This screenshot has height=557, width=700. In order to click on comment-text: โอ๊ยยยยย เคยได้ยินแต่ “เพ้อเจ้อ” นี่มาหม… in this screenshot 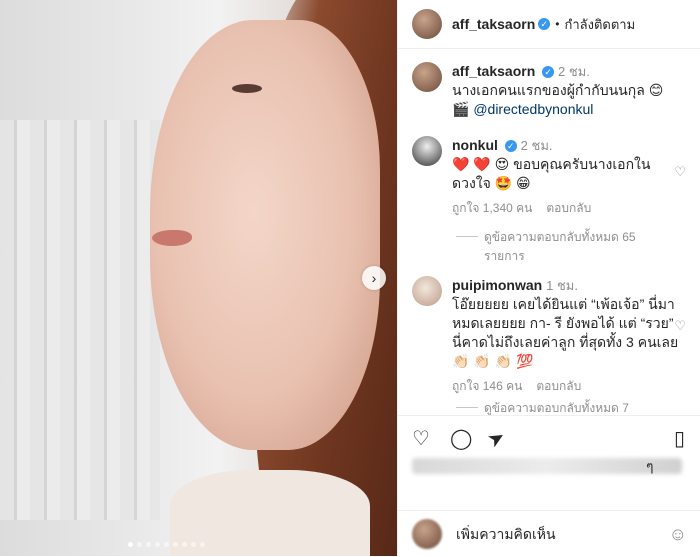, I will do `click(565, 332)`.